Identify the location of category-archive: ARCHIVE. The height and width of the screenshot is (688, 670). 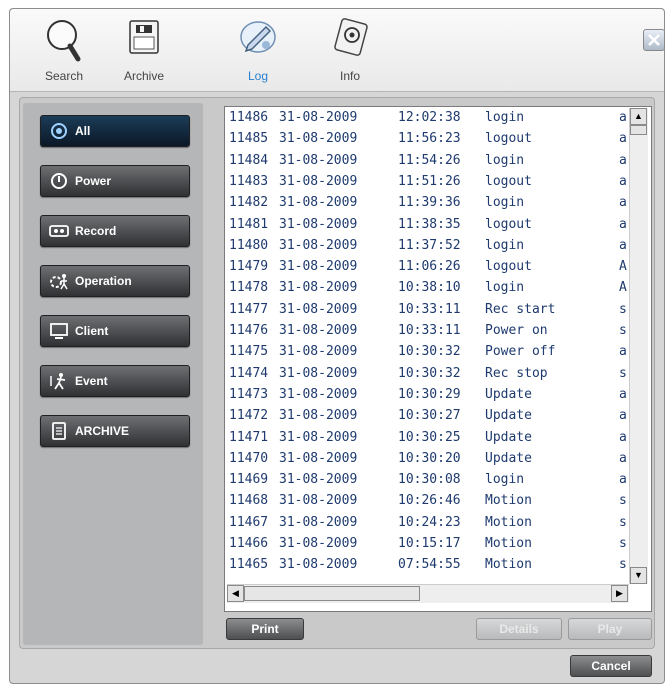
(115, 431).